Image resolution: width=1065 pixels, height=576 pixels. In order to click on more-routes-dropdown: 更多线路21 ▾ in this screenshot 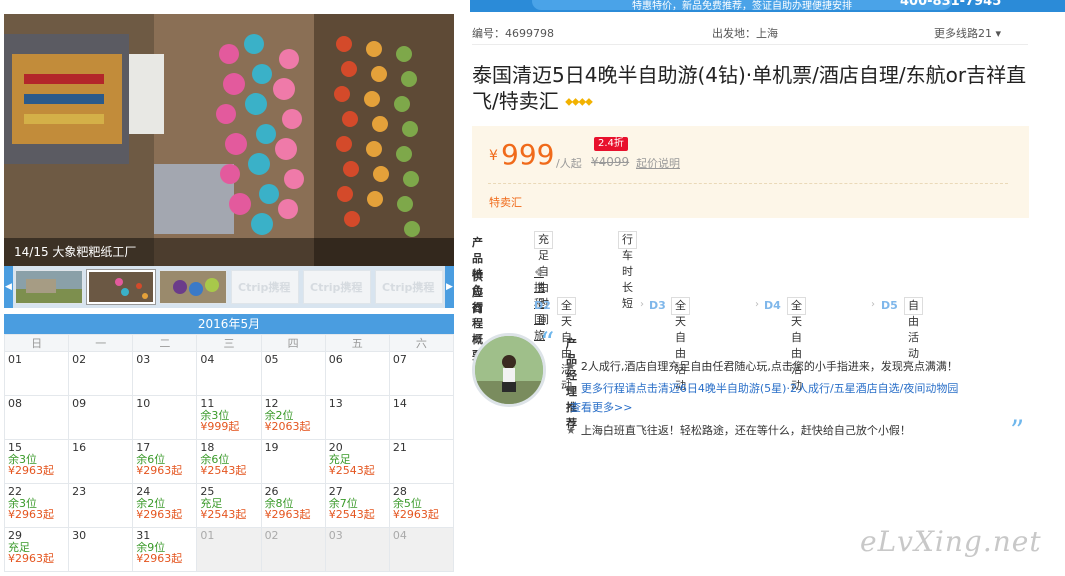, I will do `click(967, 33)`.